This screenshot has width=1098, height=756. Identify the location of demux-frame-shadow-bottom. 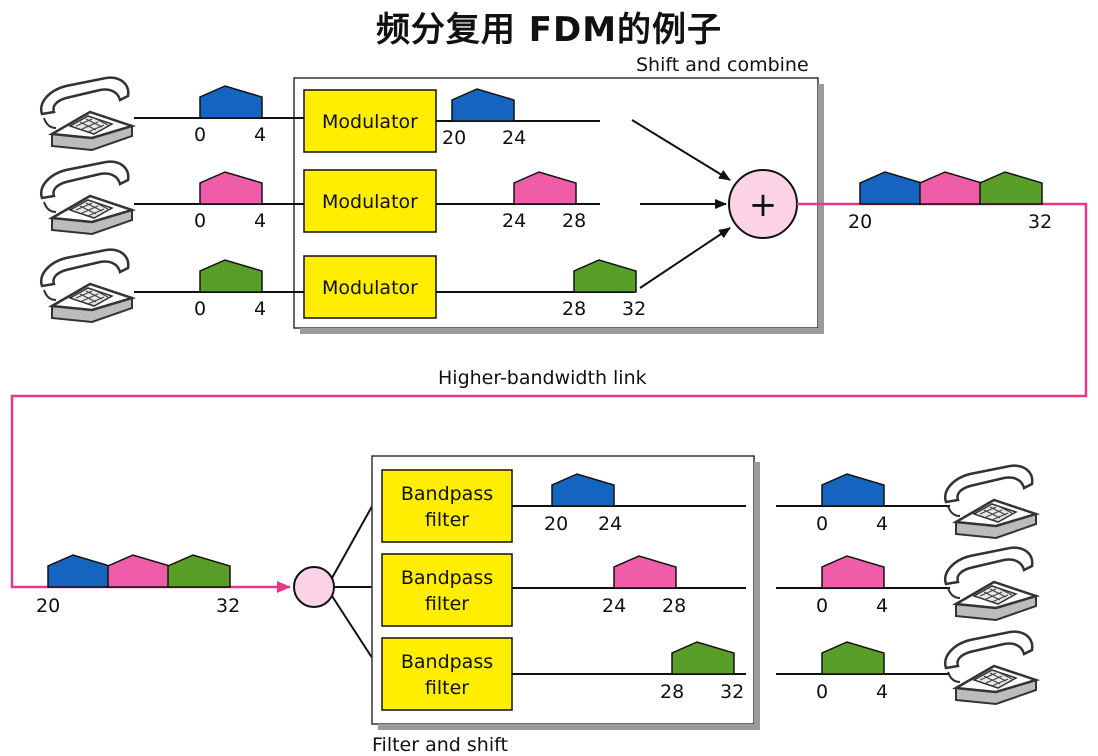
(569, 727).